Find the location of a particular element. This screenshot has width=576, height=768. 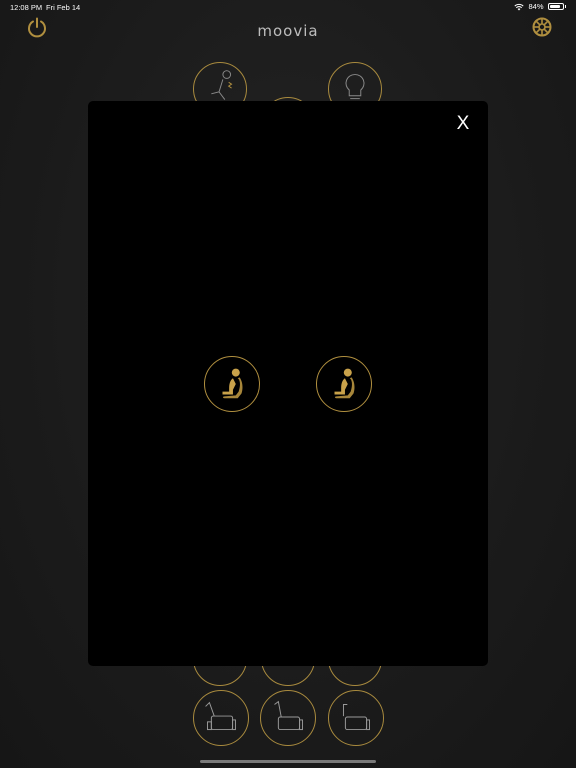

app-logo: moovia is located at coordinates (288, 31).